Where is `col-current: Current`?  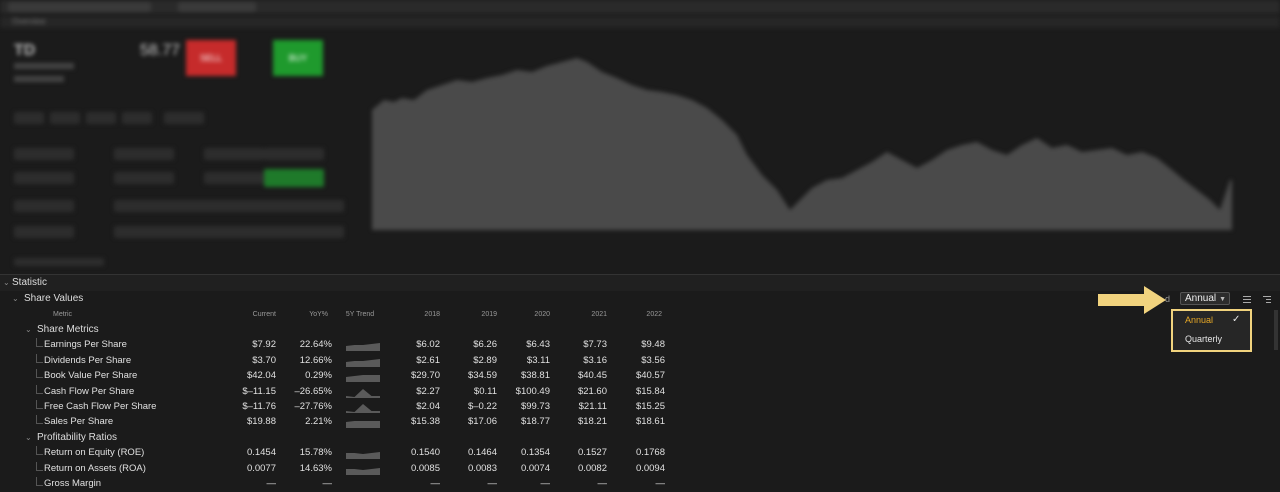
col-current: Current is located at coordinates (264, 314).